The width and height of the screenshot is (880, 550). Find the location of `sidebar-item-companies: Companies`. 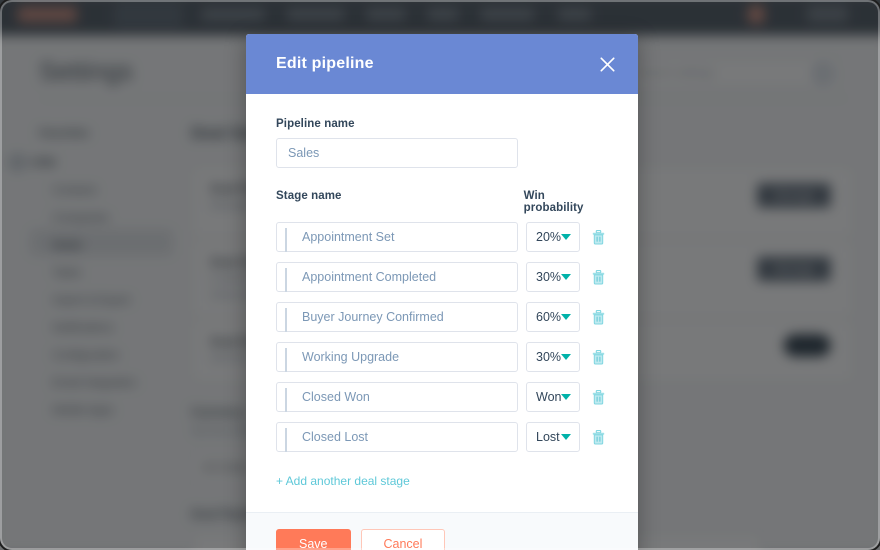

sidebar-item-companies: Companies is located at coordinates (80, 218).